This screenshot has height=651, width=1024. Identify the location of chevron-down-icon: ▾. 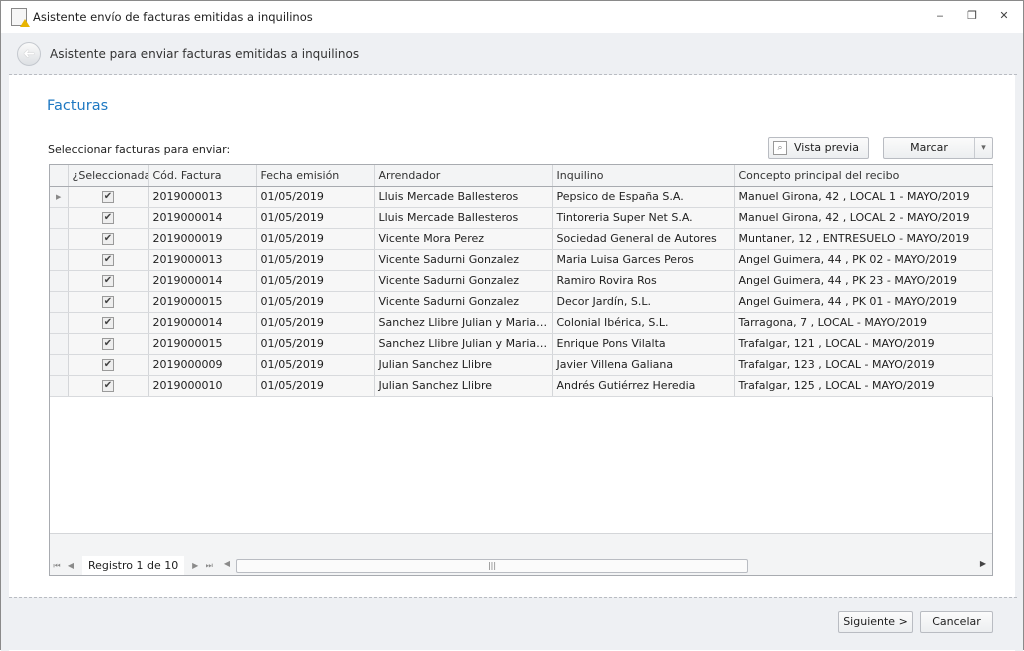
(983, 148).